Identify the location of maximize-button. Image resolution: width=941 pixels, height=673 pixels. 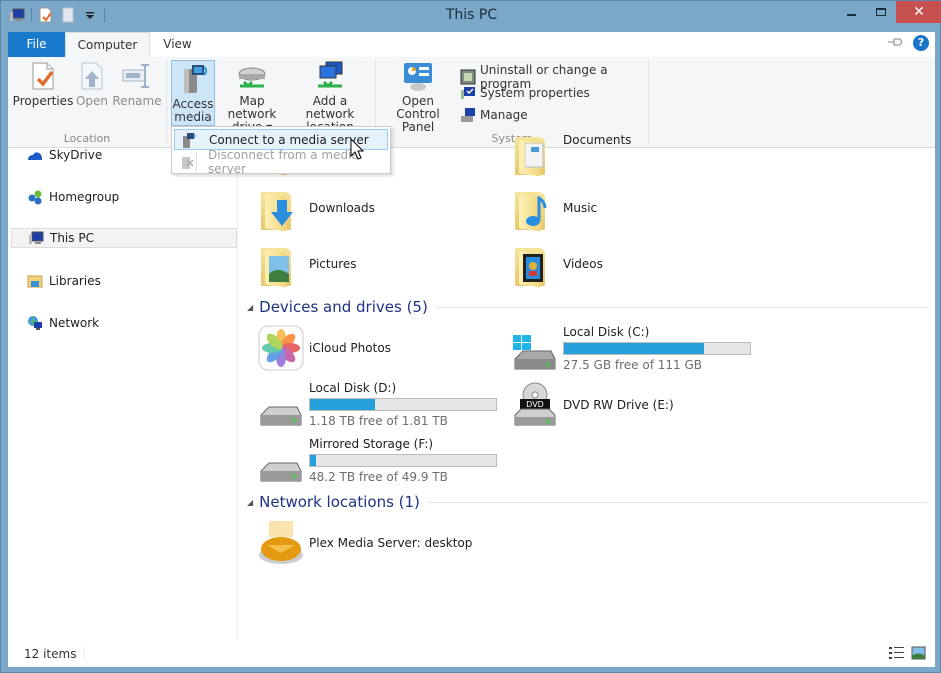
(881, 12).